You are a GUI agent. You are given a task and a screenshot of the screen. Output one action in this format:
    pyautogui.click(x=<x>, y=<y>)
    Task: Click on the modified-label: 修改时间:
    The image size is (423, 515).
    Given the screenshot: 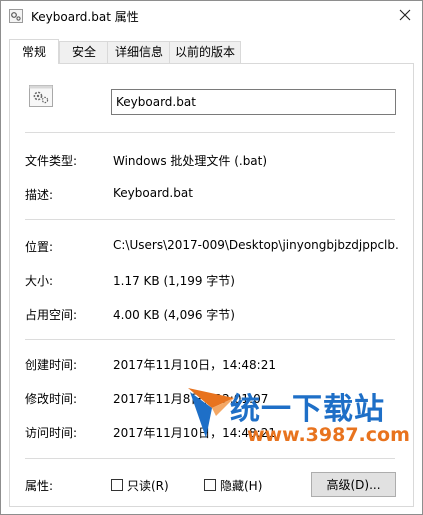 What is the action you would take?
    pyautogui.click(x=51, y=399)
    